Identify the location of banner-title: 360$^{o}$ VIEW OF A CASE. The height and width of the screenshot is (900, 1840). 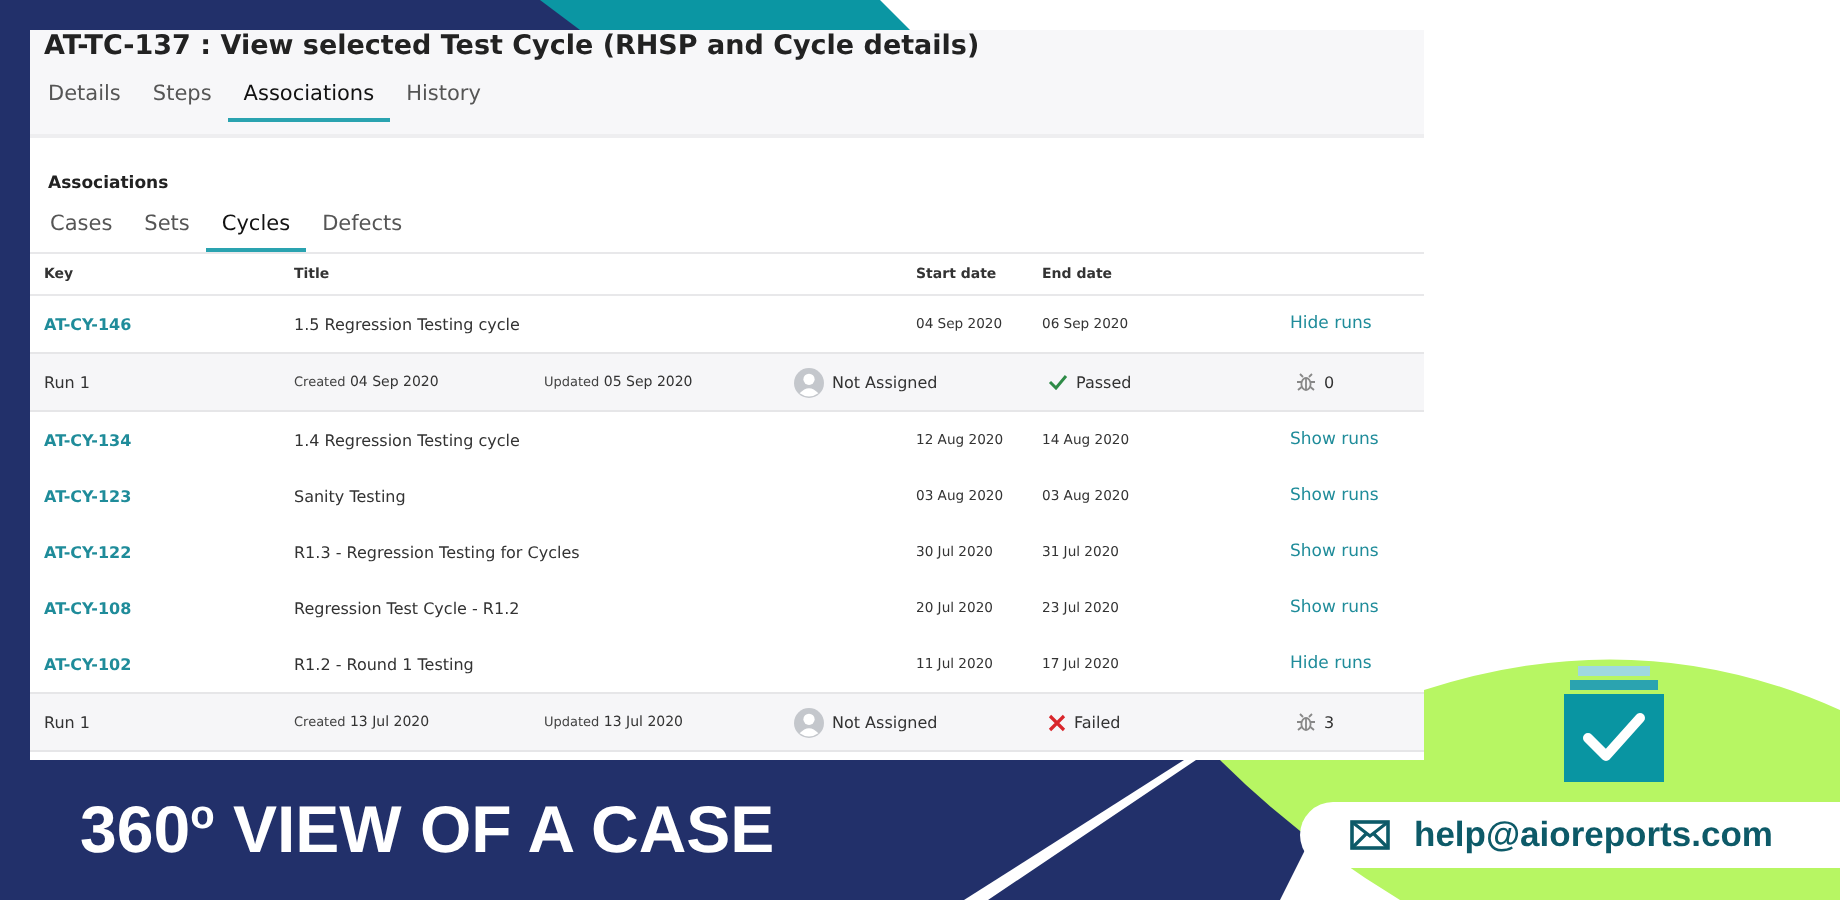
(426, 830).